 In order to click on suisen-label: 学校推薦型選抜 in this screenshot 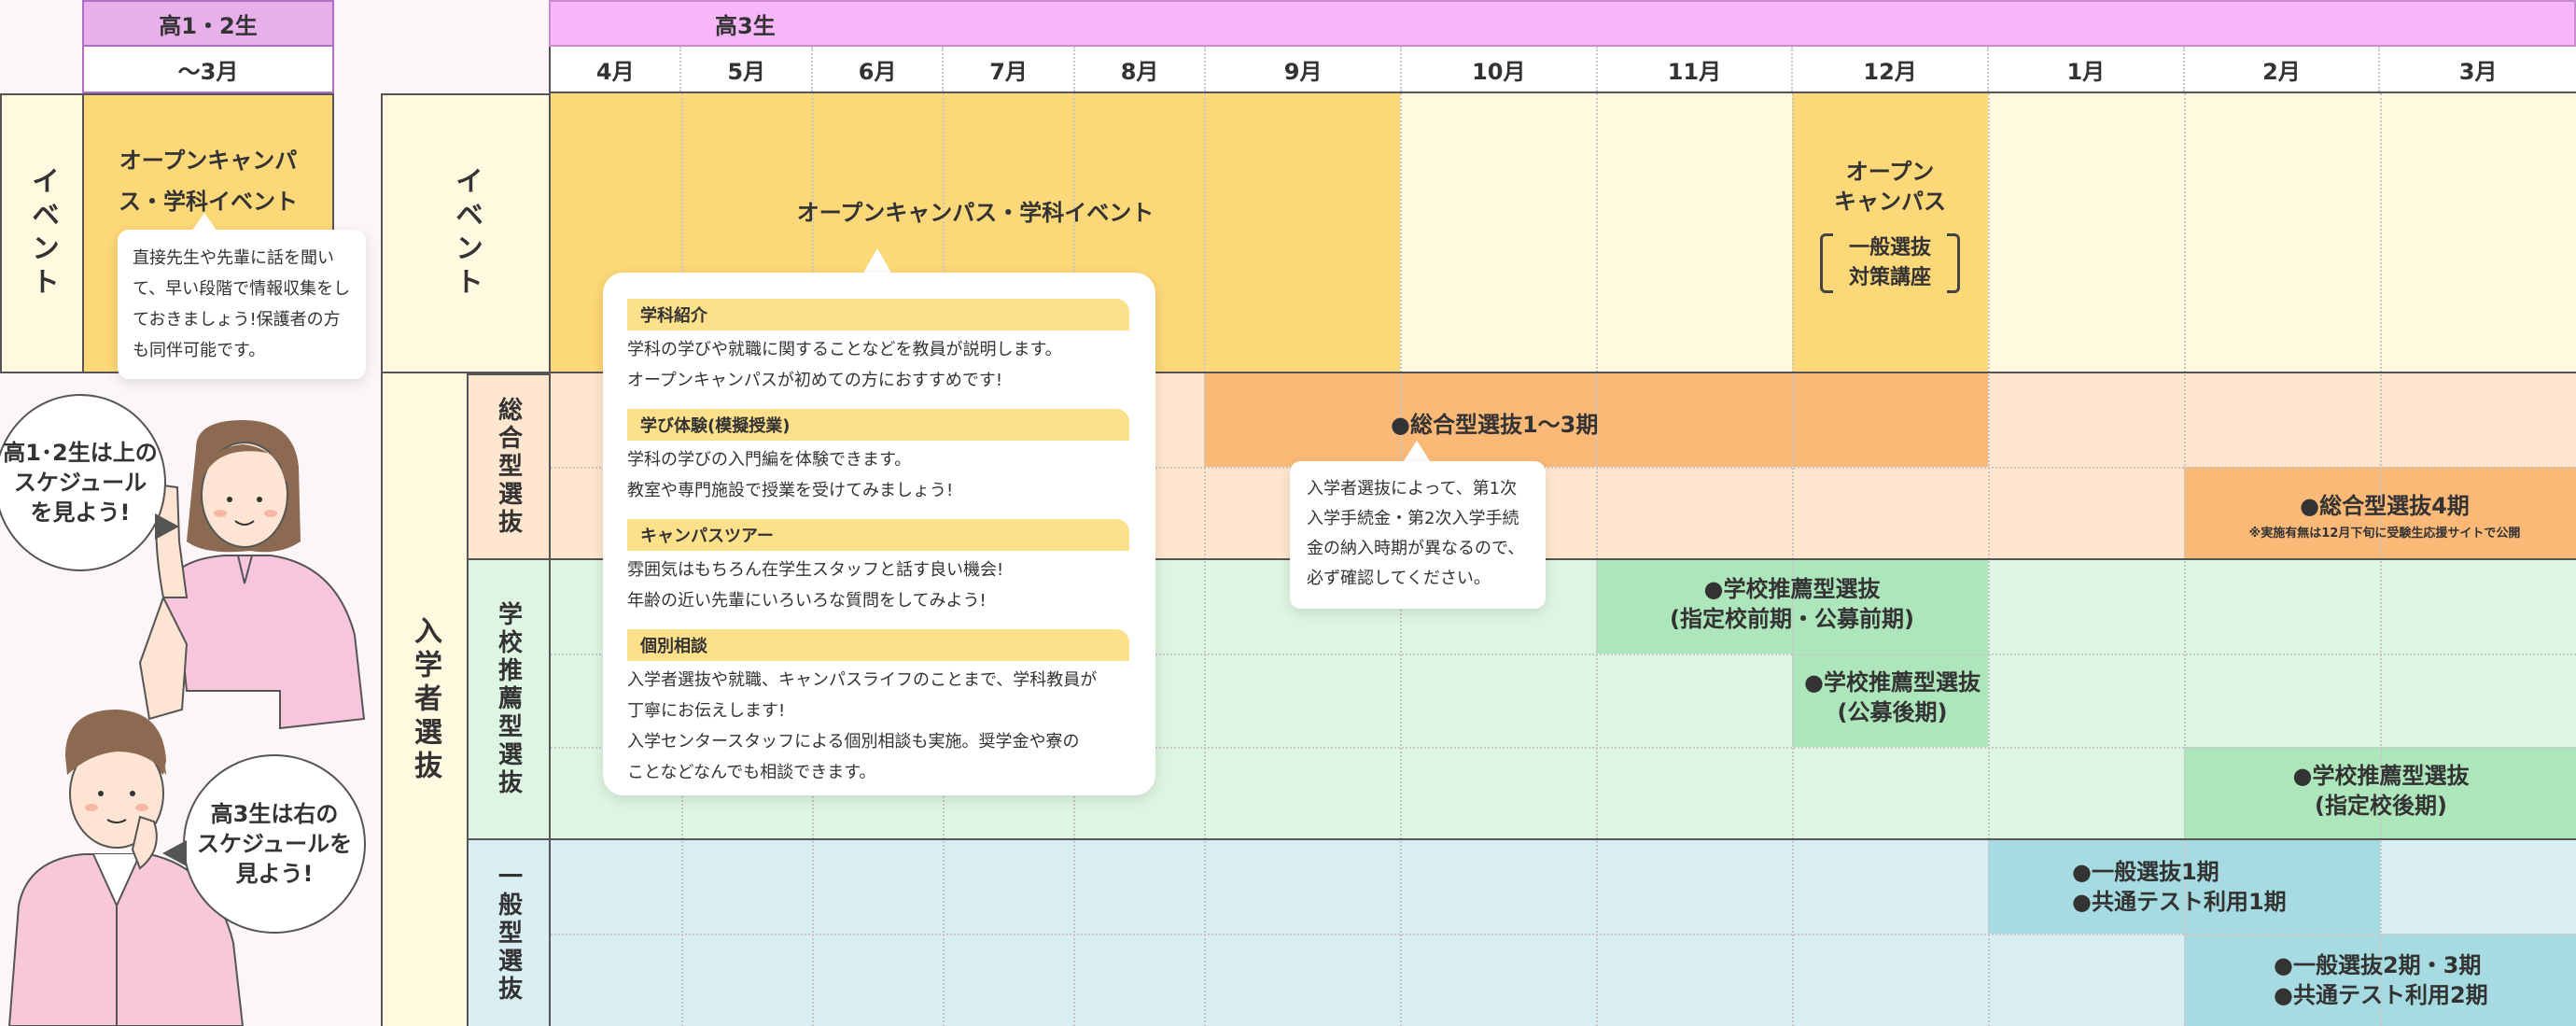, I will do `click(508, 699)`.